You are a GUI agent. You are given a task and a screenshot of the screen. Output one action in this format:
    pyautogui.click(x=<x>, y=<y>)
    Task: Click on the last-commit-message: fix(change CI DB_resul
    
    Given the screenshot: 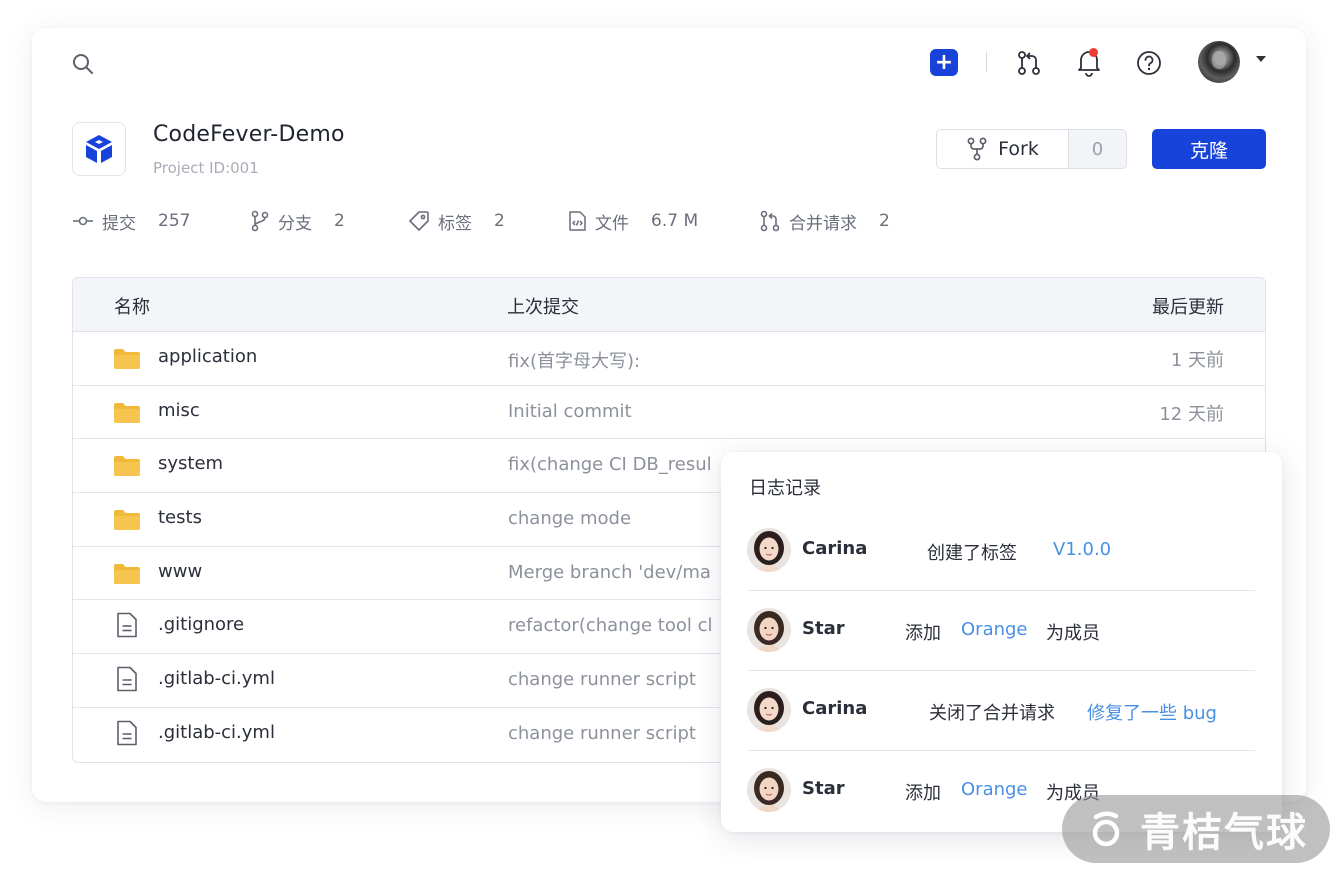 What is the action you would take?
    pyautogui.click(x=610, y=464)
    